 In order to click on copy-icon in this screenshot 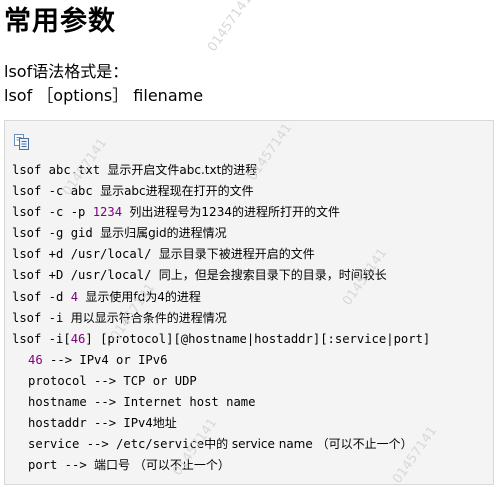, I will do `click(22, 142)`.